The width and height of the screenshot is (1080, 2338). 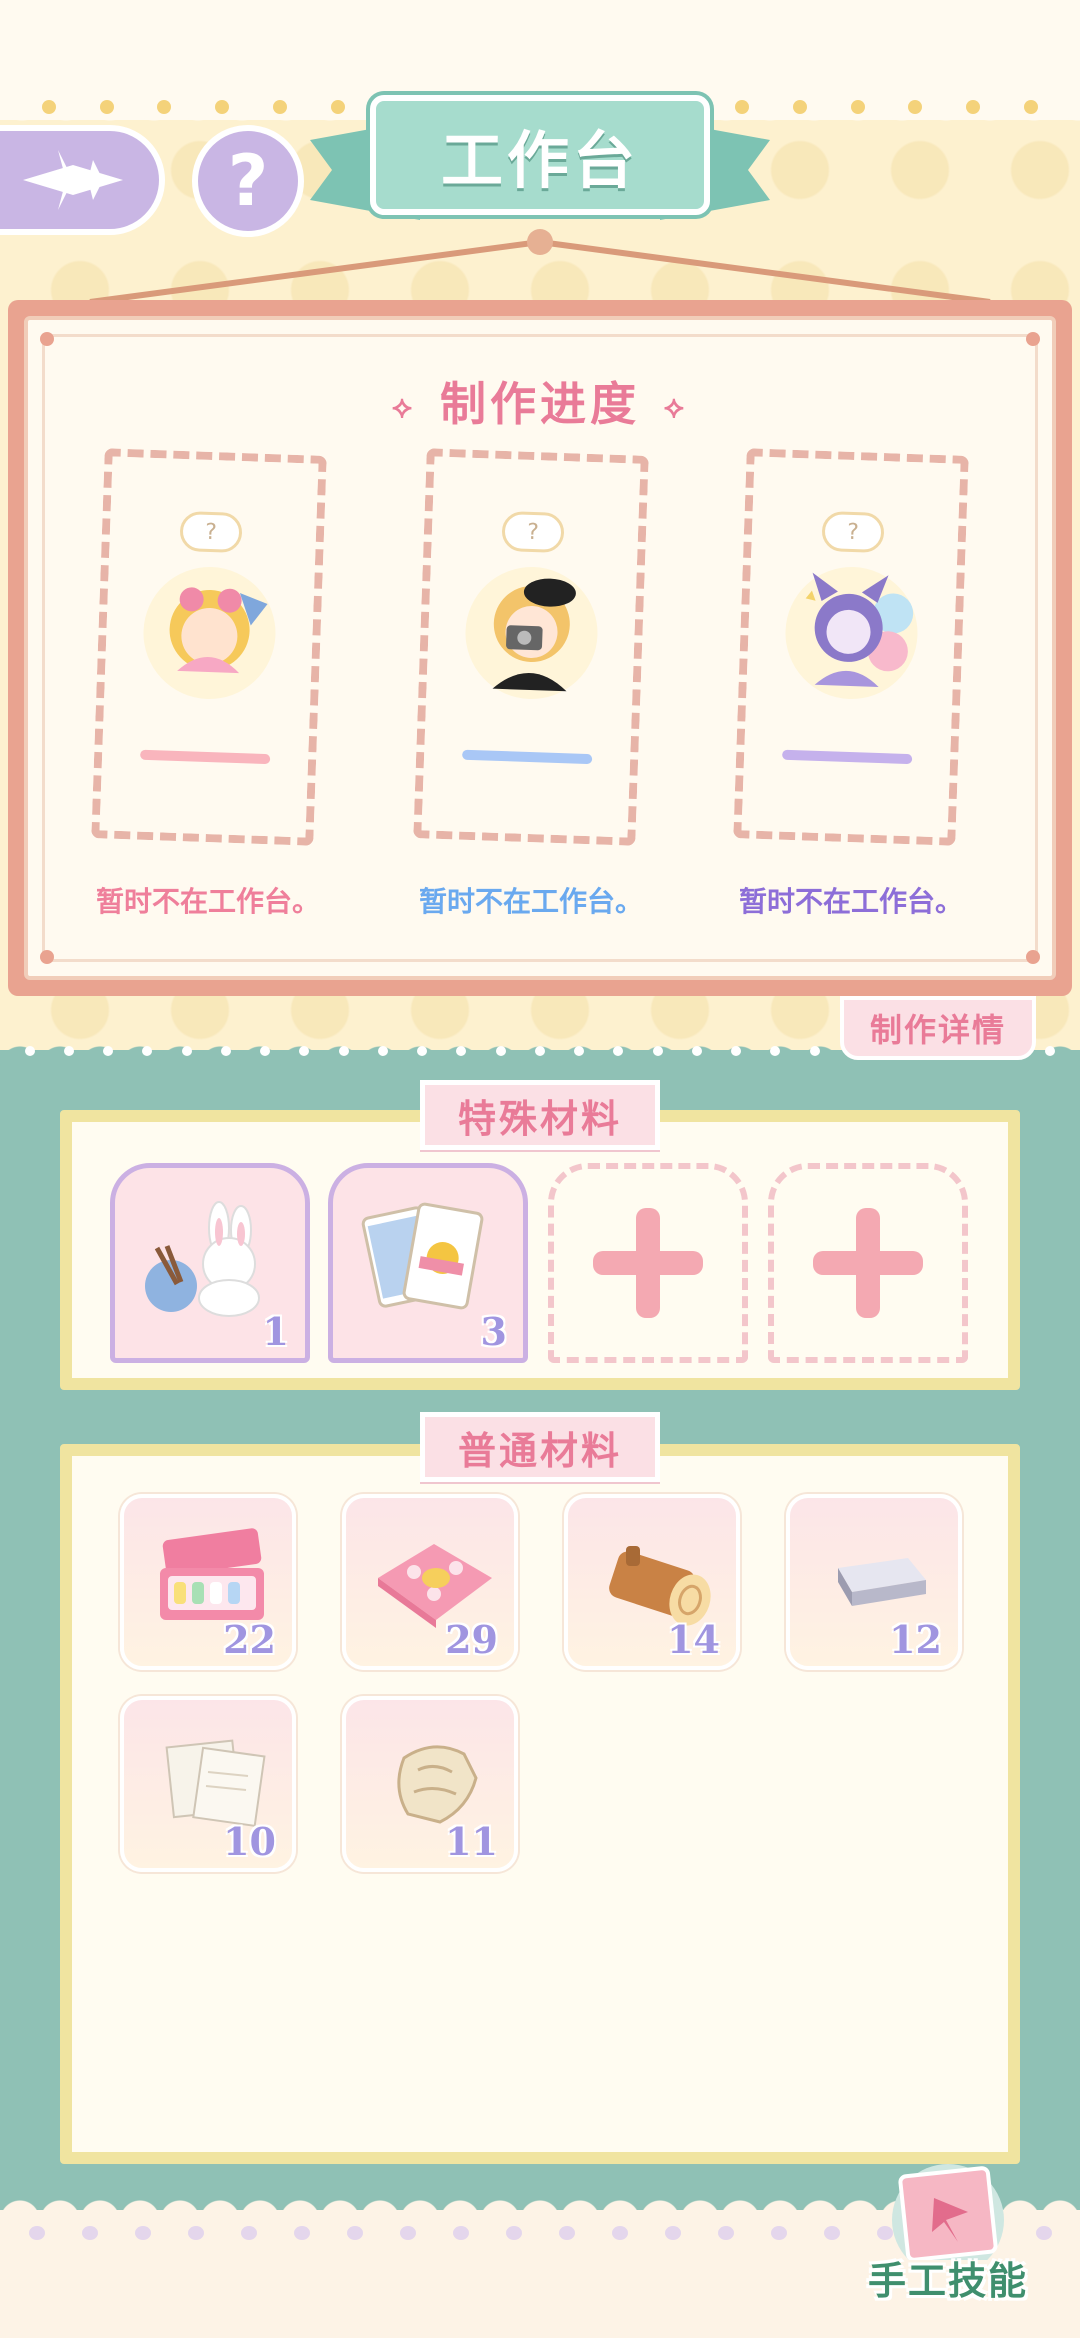 I want to click on help-question-icon: ?, so click(x=248, y=181).